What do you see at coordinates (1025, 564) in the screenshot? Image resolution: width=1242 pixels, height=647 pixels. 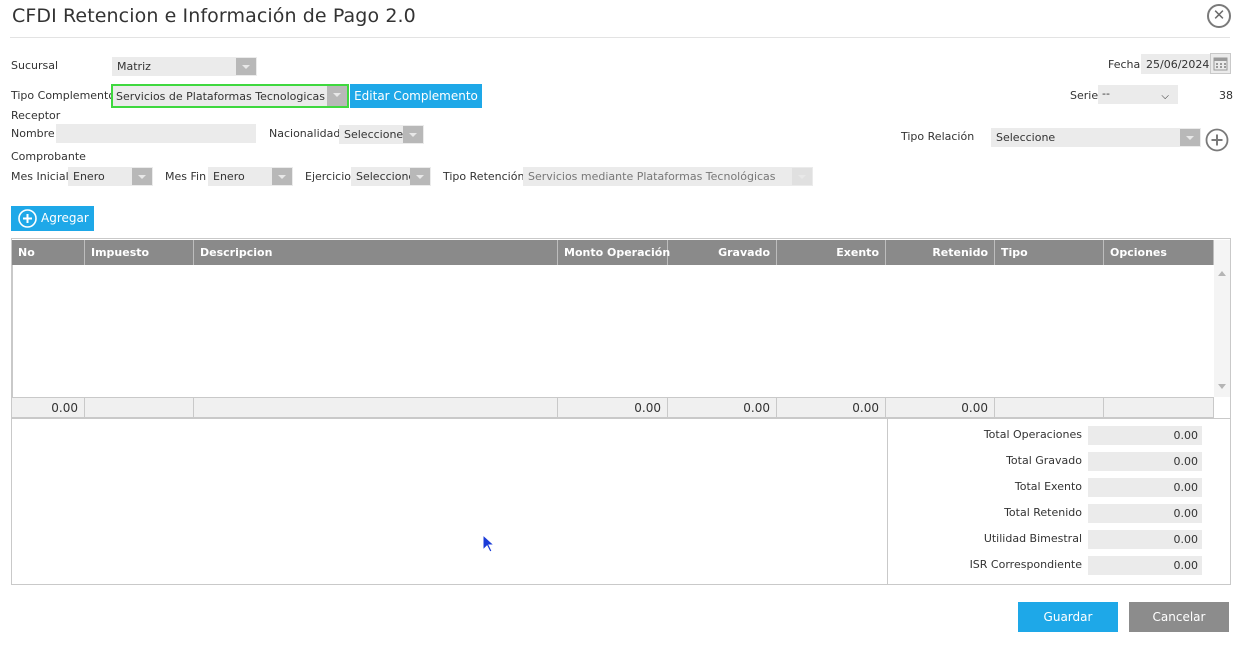 I see `isr-correspondiente-label: ISR Correspondiente` at bounding box center [1025, 564].